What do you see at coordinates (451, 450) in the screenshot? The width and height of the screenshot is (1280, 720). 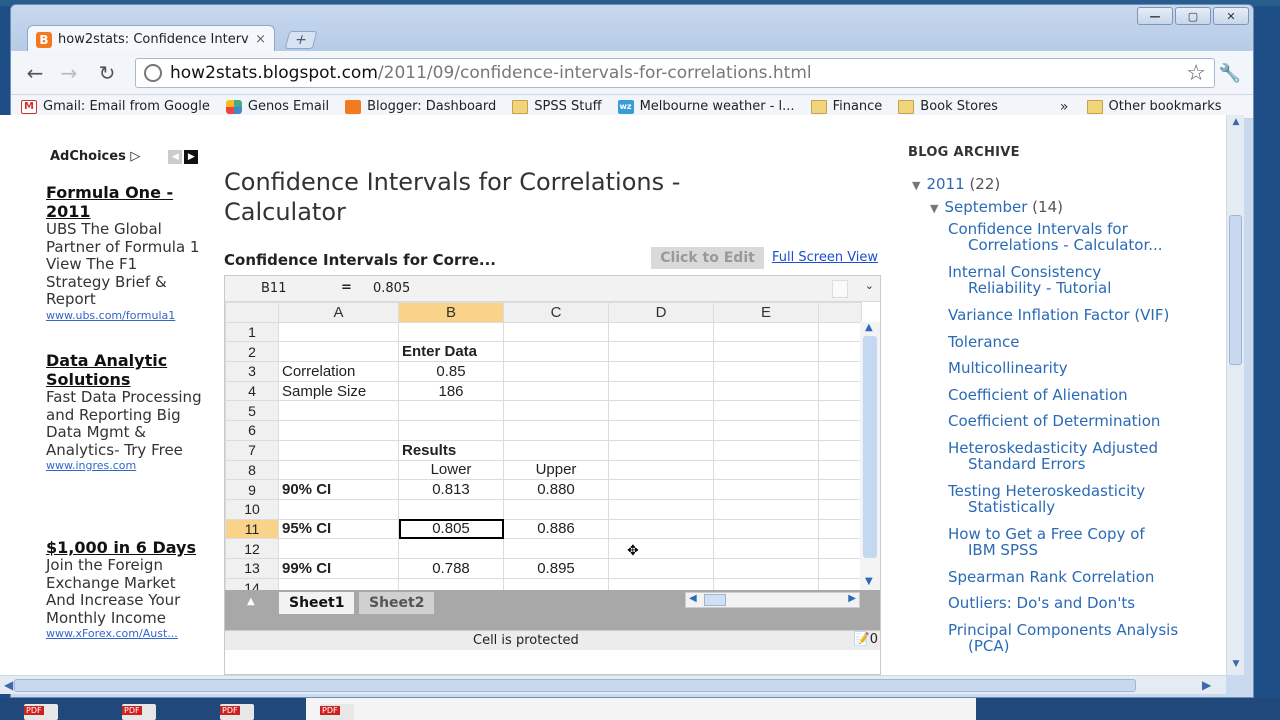 I see `cell-b: Results` at bounding box center [451, 450].